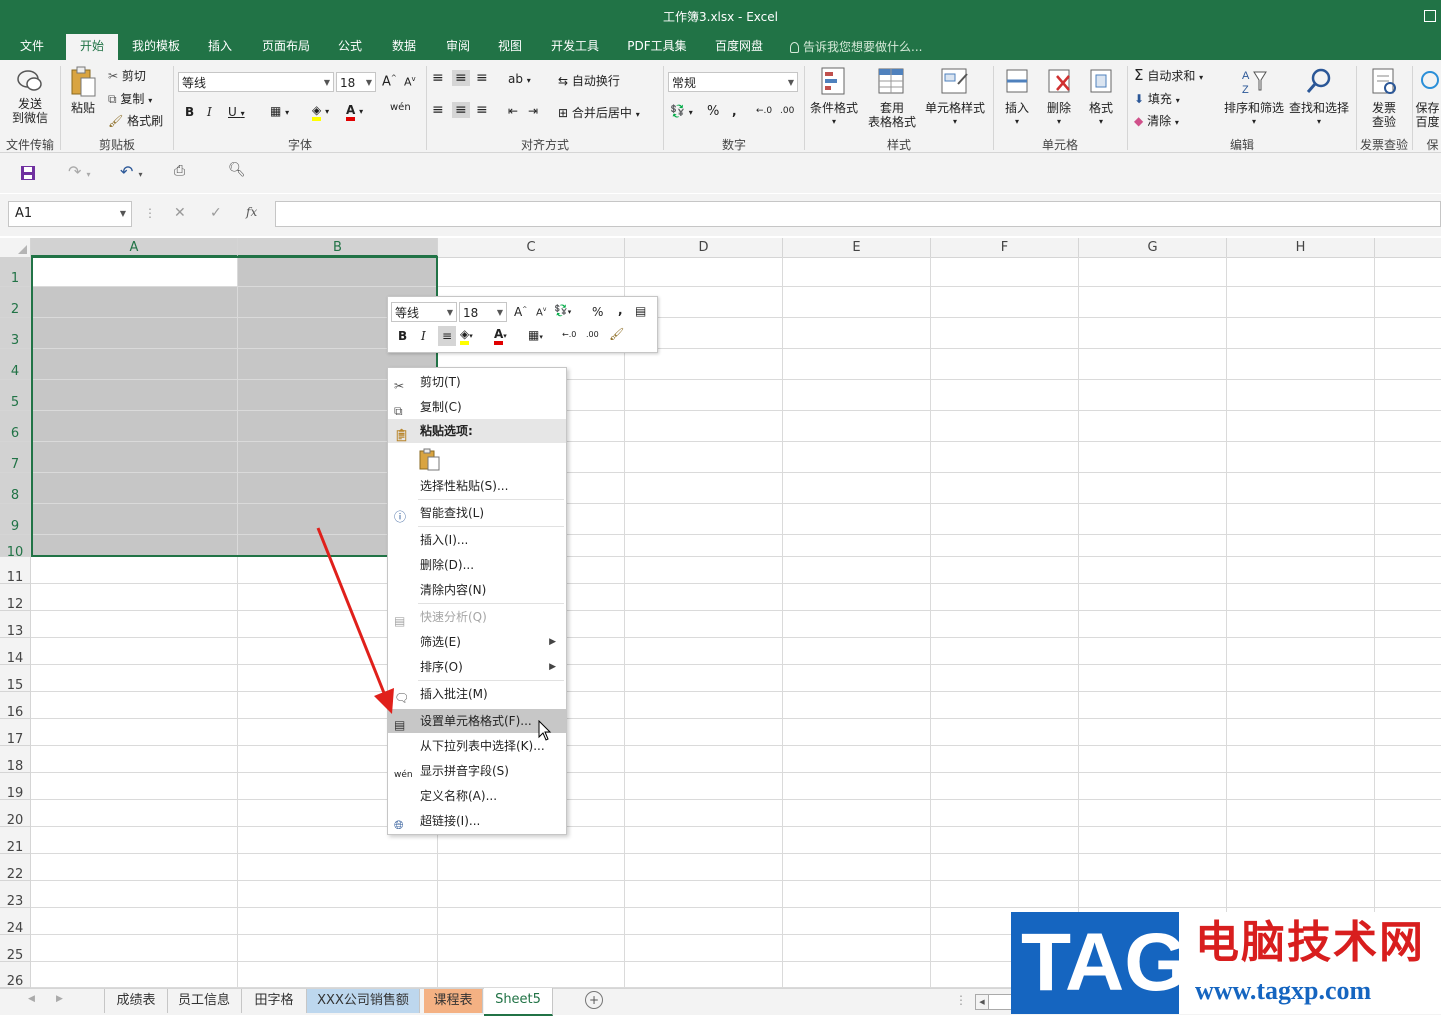 The height and width of the screenshot is (1016, 1441). Describe the element at coordinates (1384, 97) in the screenshot. I see `invoice-check-button: 发票 查验` at that location.